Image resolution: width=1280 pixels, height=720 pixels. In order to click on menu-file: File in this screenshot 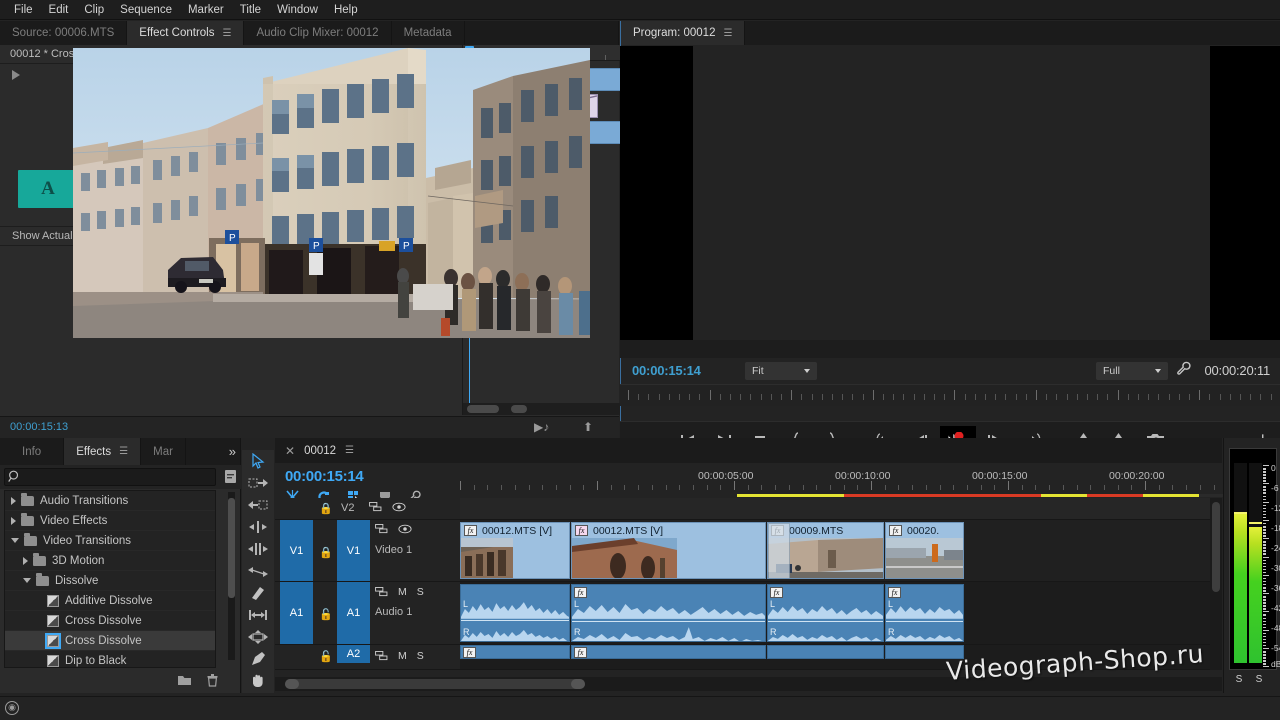, I will do `click(23, 10)`.